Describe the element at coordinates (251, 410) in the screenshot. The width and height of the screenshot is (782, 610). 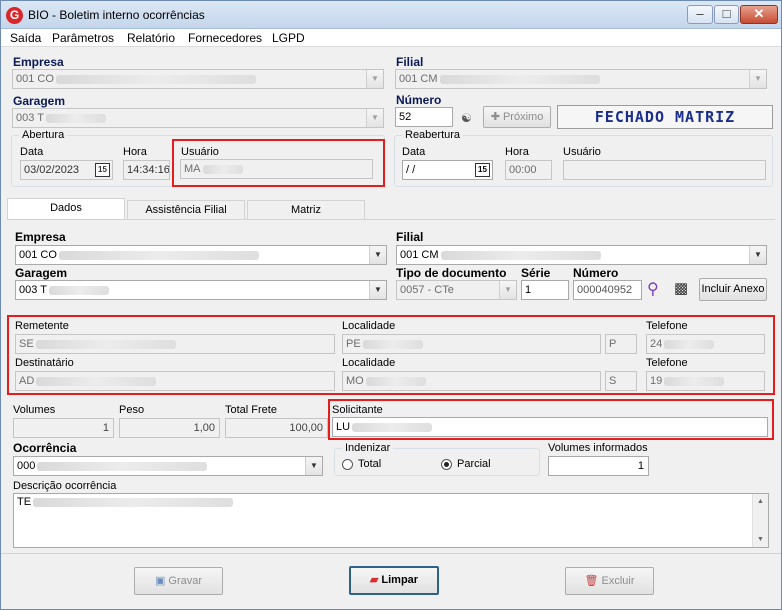
I see `total-frete-label: Total Frete` at that location.